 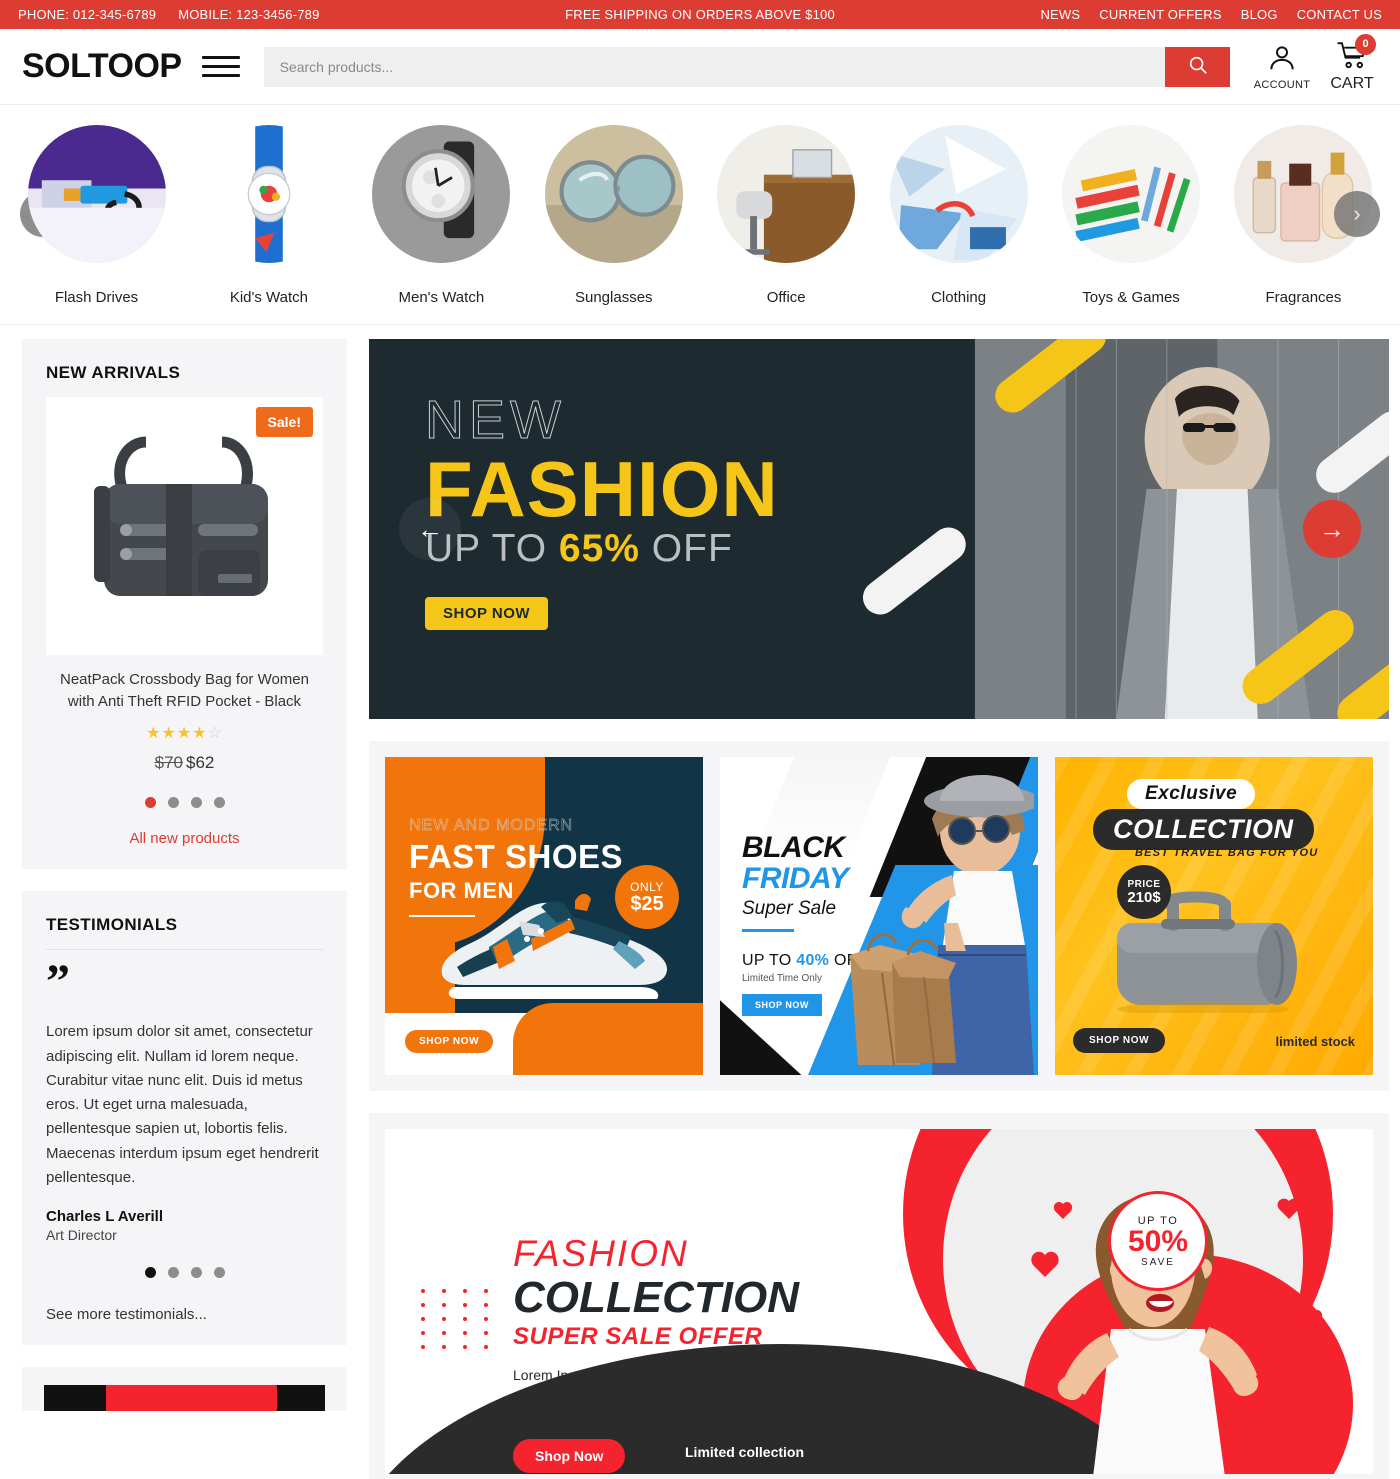 I want to click on banner-title-fashion: FASHION, so click(x=601, y=1253).